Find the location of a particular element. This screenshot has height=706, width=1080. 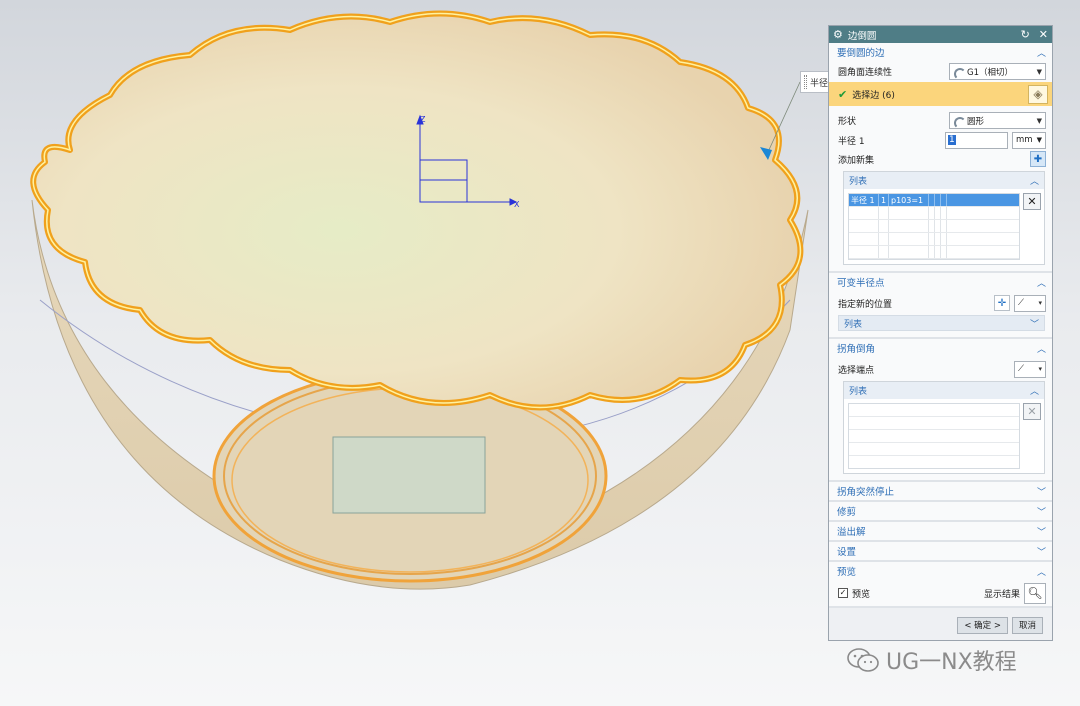

gear-icon: ⚙ is located at coordinates (838, 34).